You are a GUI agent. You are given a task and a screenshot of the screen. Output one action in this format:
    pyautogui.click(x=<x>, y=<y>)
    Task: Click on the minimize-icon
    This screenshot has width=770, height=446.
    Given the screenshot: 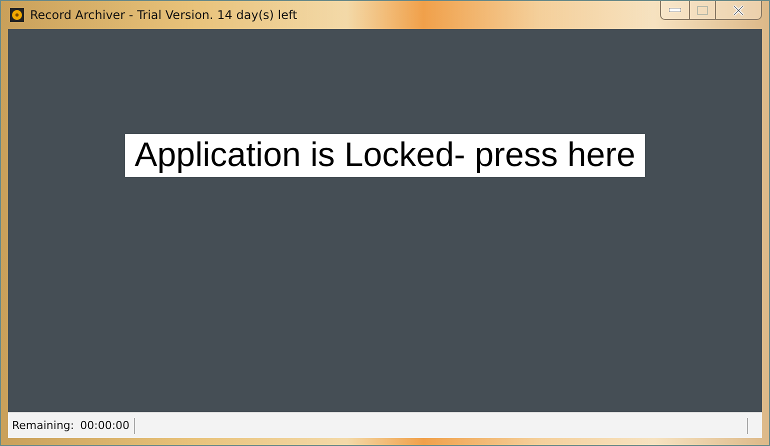 What is the action you would take?
    pyautogui.click(x=675, y=10)
    